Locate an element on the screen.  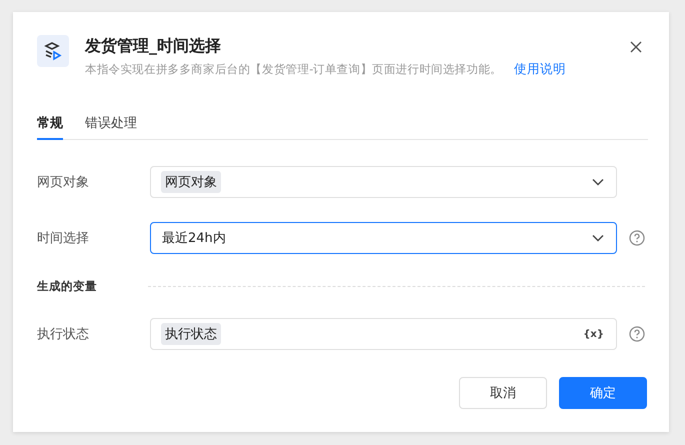
dropdown: 最近24h内 is located at coordinates (383, 238).